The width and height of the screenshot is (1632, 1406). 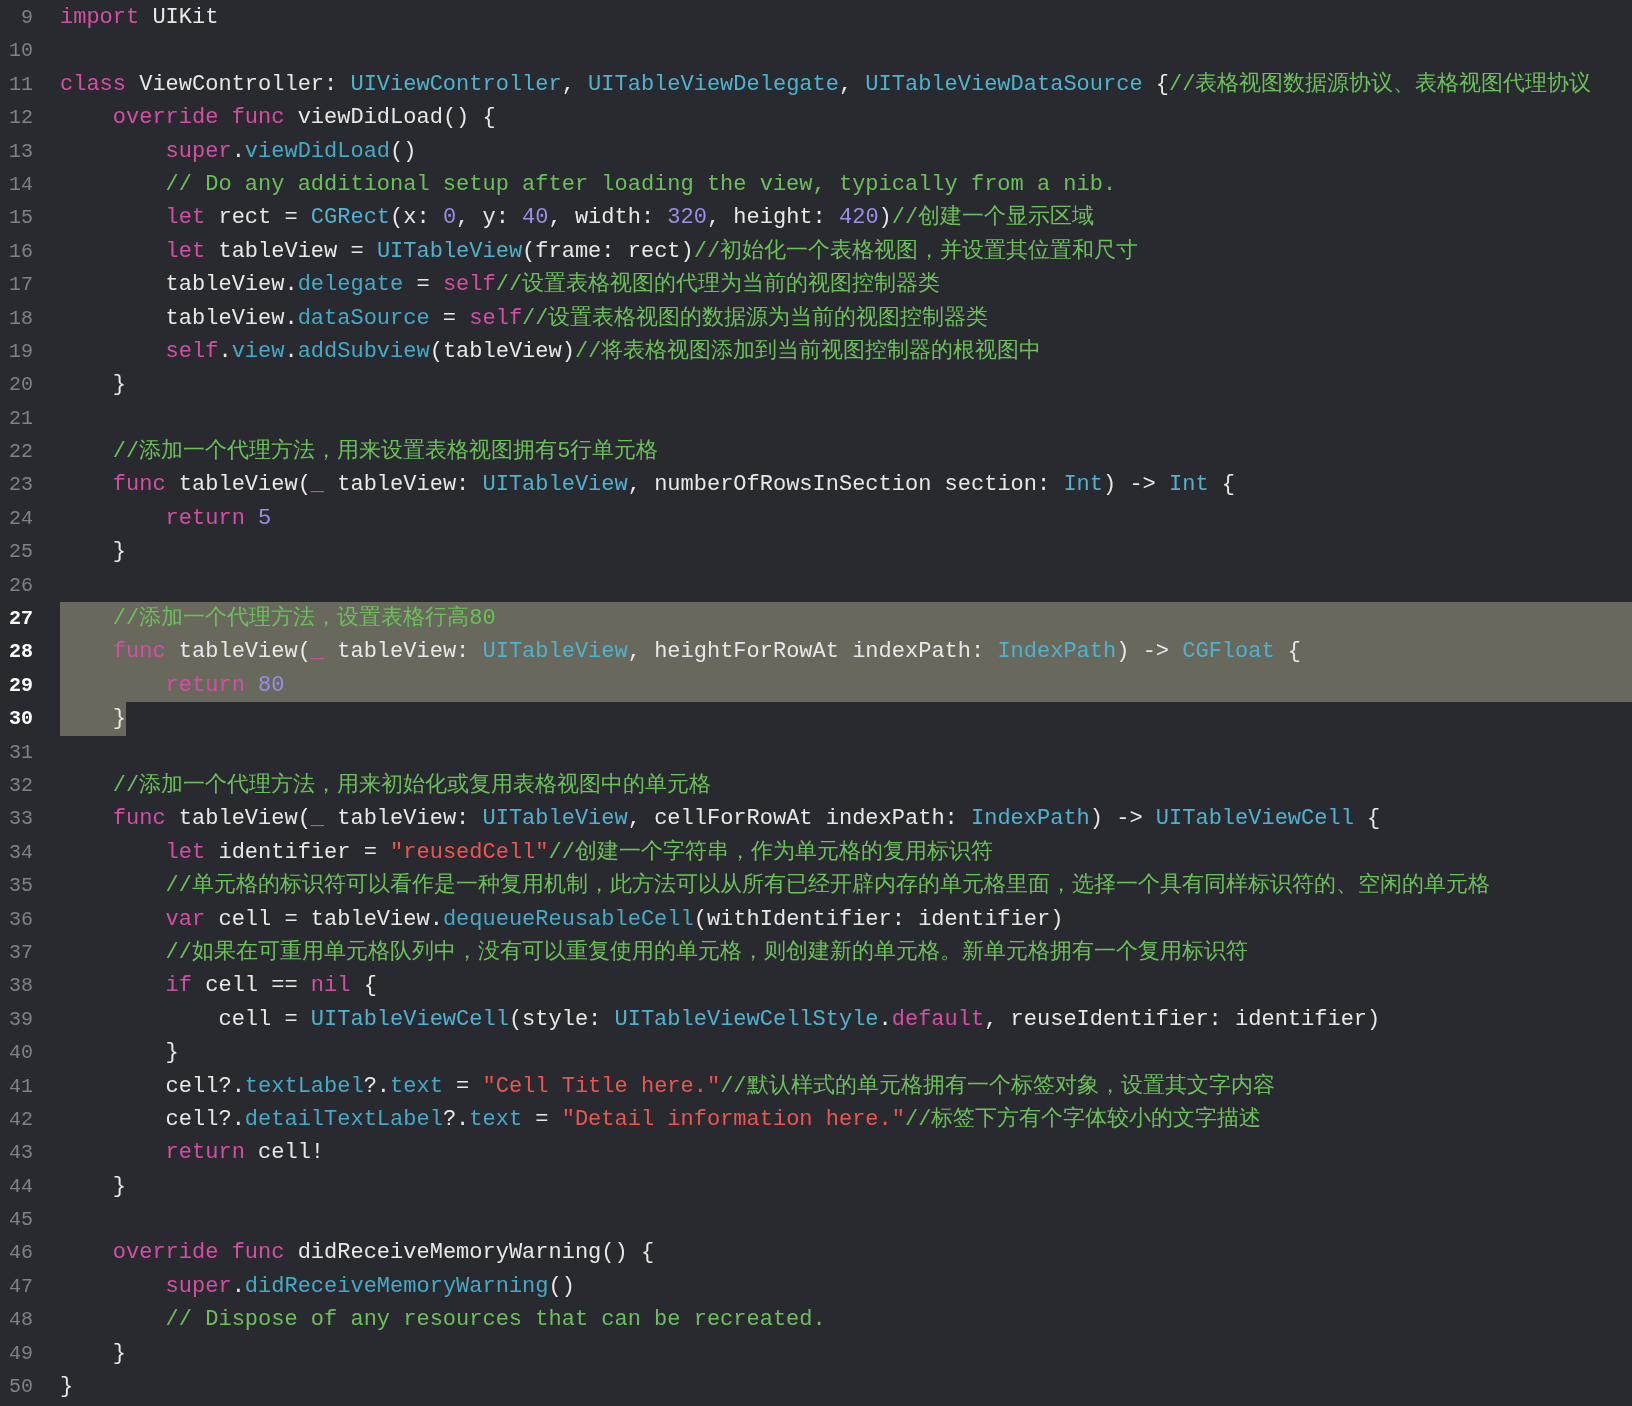 What do you see at coordinates (20, 251) in the screenshot?
I see `line-number: 16` at bounding box center [20, 251].